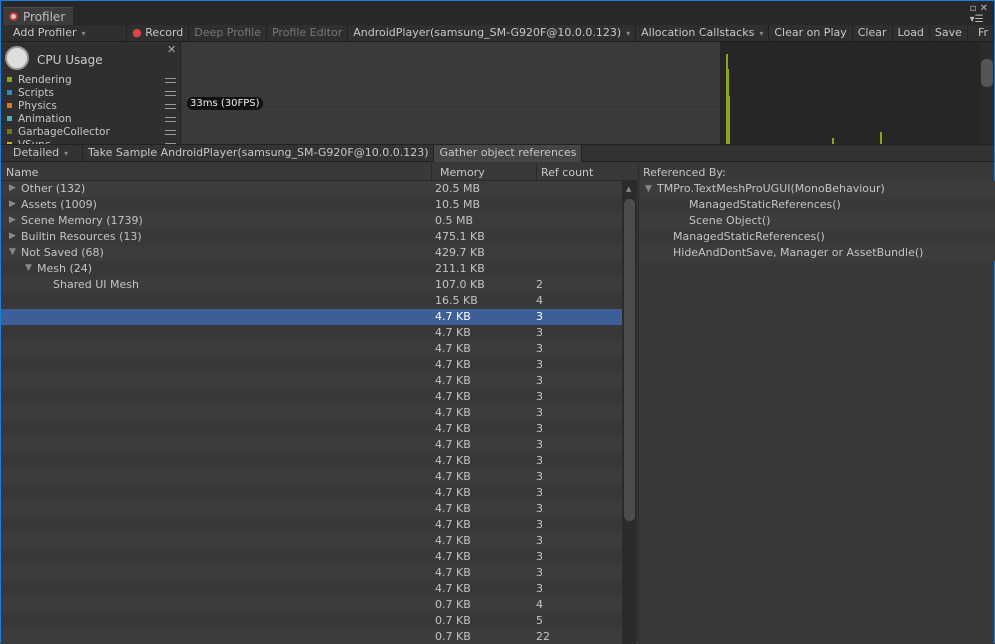 The height and width of the screenshot is (644, 995). Describe the element at coordinates (311, 301) in the screenshot. I see `table-row: 16.5 KB 4` at that location.